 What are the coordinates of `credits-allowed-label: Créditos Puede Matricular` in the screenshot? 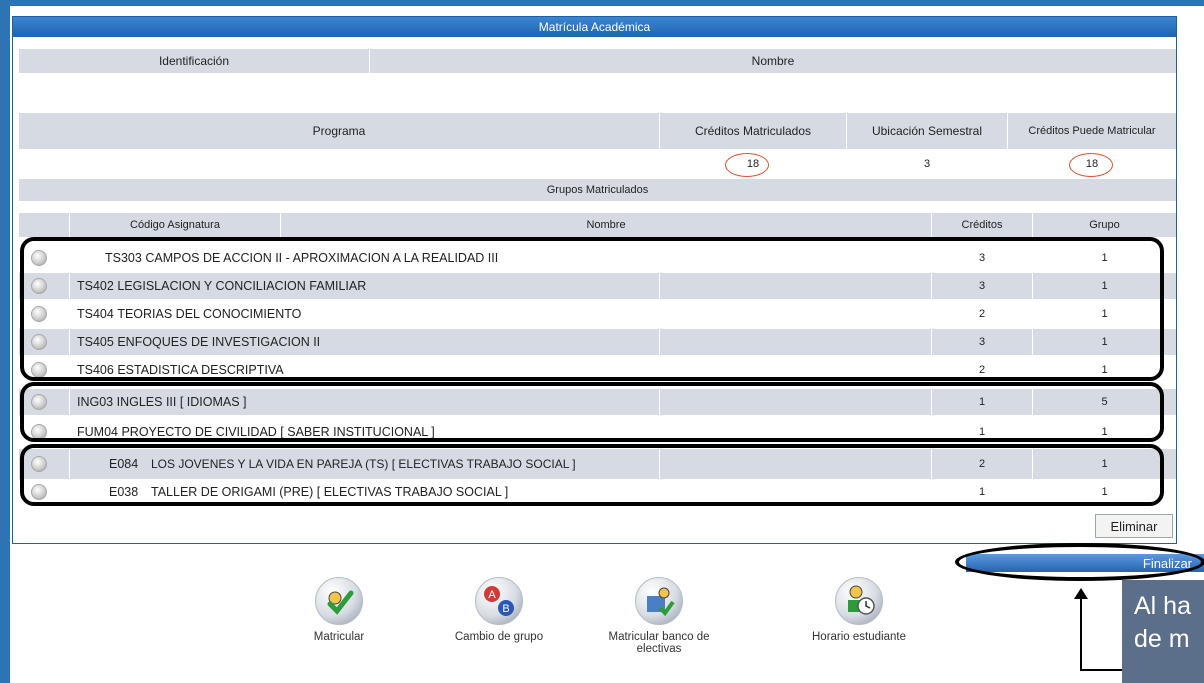 It's located at (1092, 130).